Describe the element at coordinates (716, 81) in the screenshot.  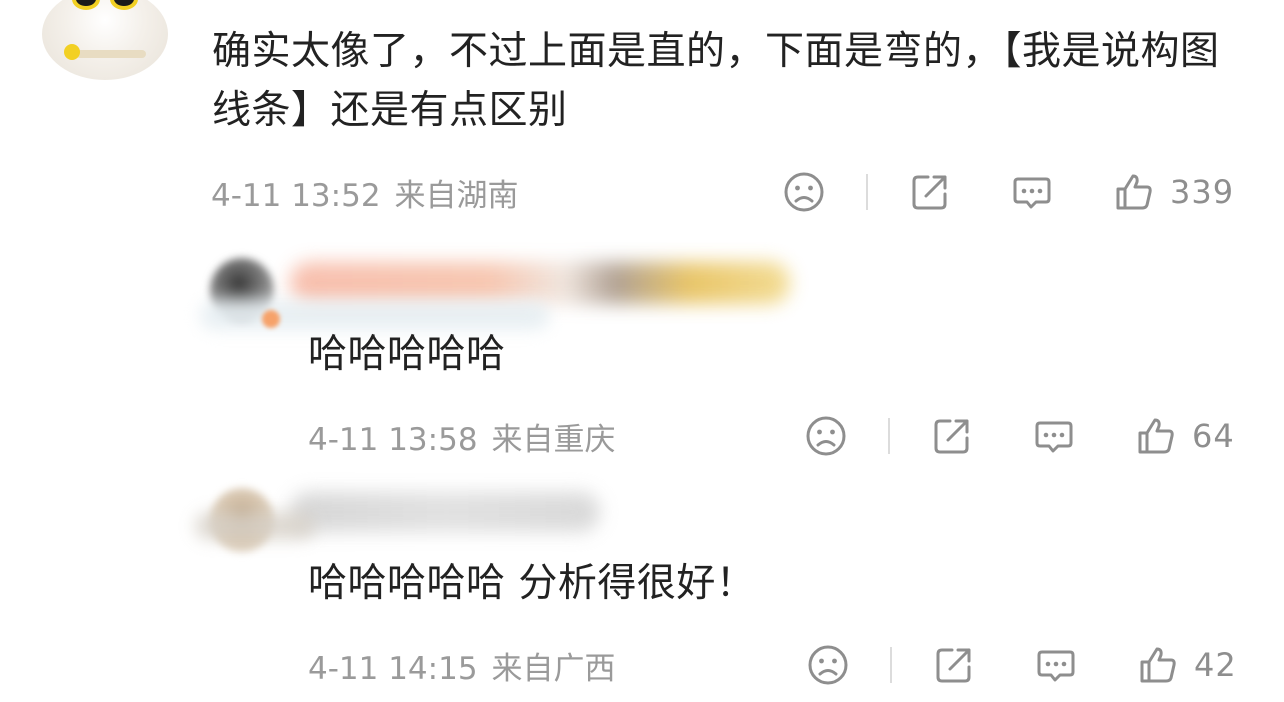
I see `comment-text: 确实太像了，不过上面是直的，下面是弯的，【我是说构图线条】还是有点区别` at that location.